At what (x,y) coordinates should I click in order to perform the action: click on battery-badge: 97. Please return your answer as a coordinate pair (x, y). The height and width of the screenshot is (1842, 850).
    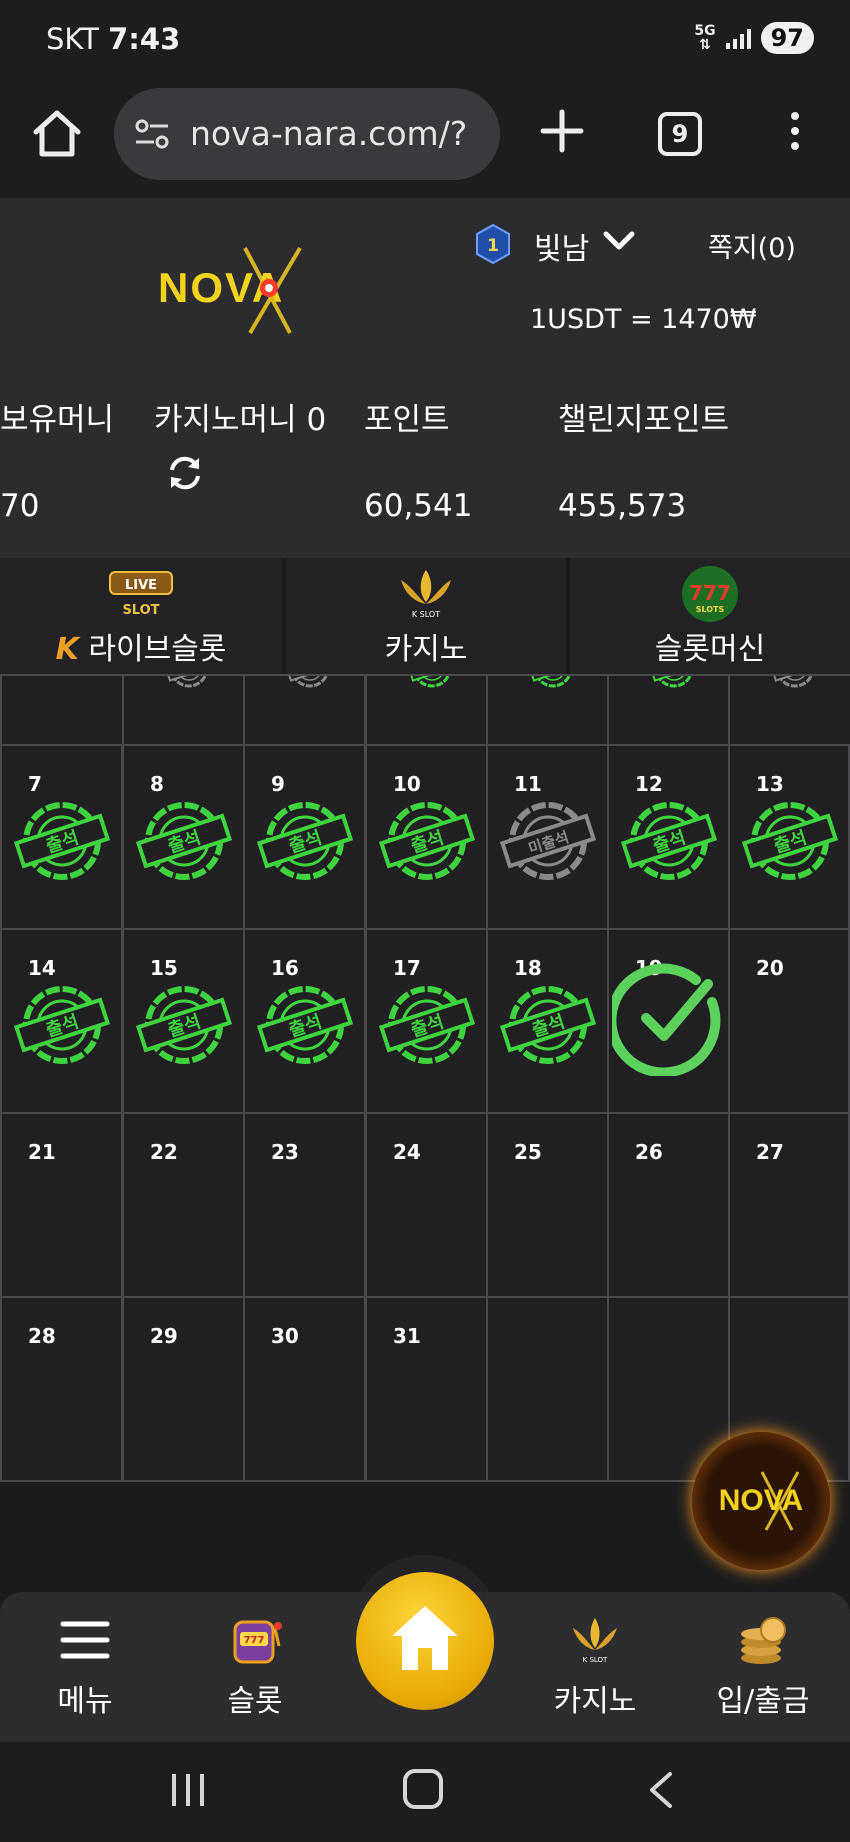
    Looking at the image, I should click on (787, 38).